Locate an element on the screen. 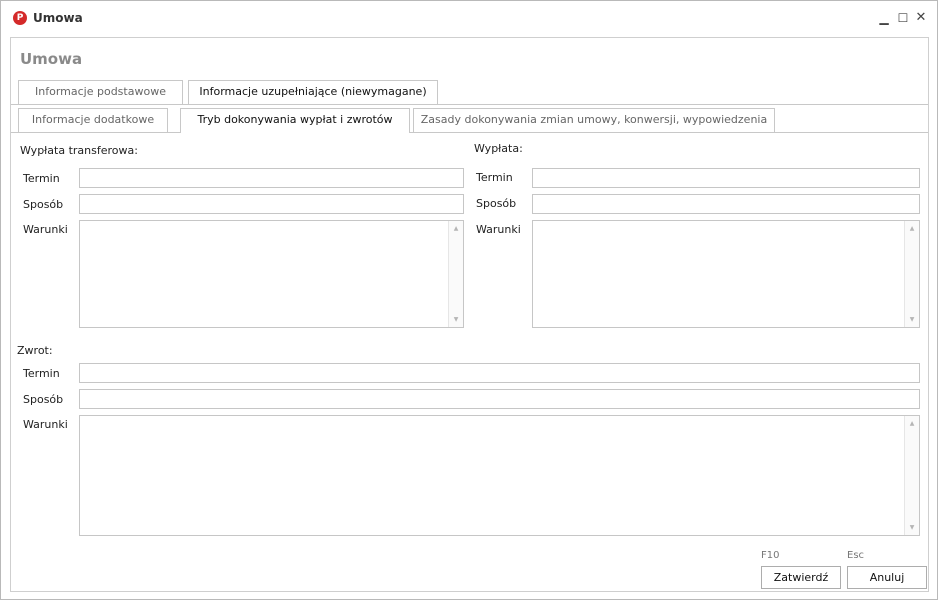 Image resolution: width=938 pixels, height=602 pixels. cancel-button: Anuluj is located at coordinates (887, 577).